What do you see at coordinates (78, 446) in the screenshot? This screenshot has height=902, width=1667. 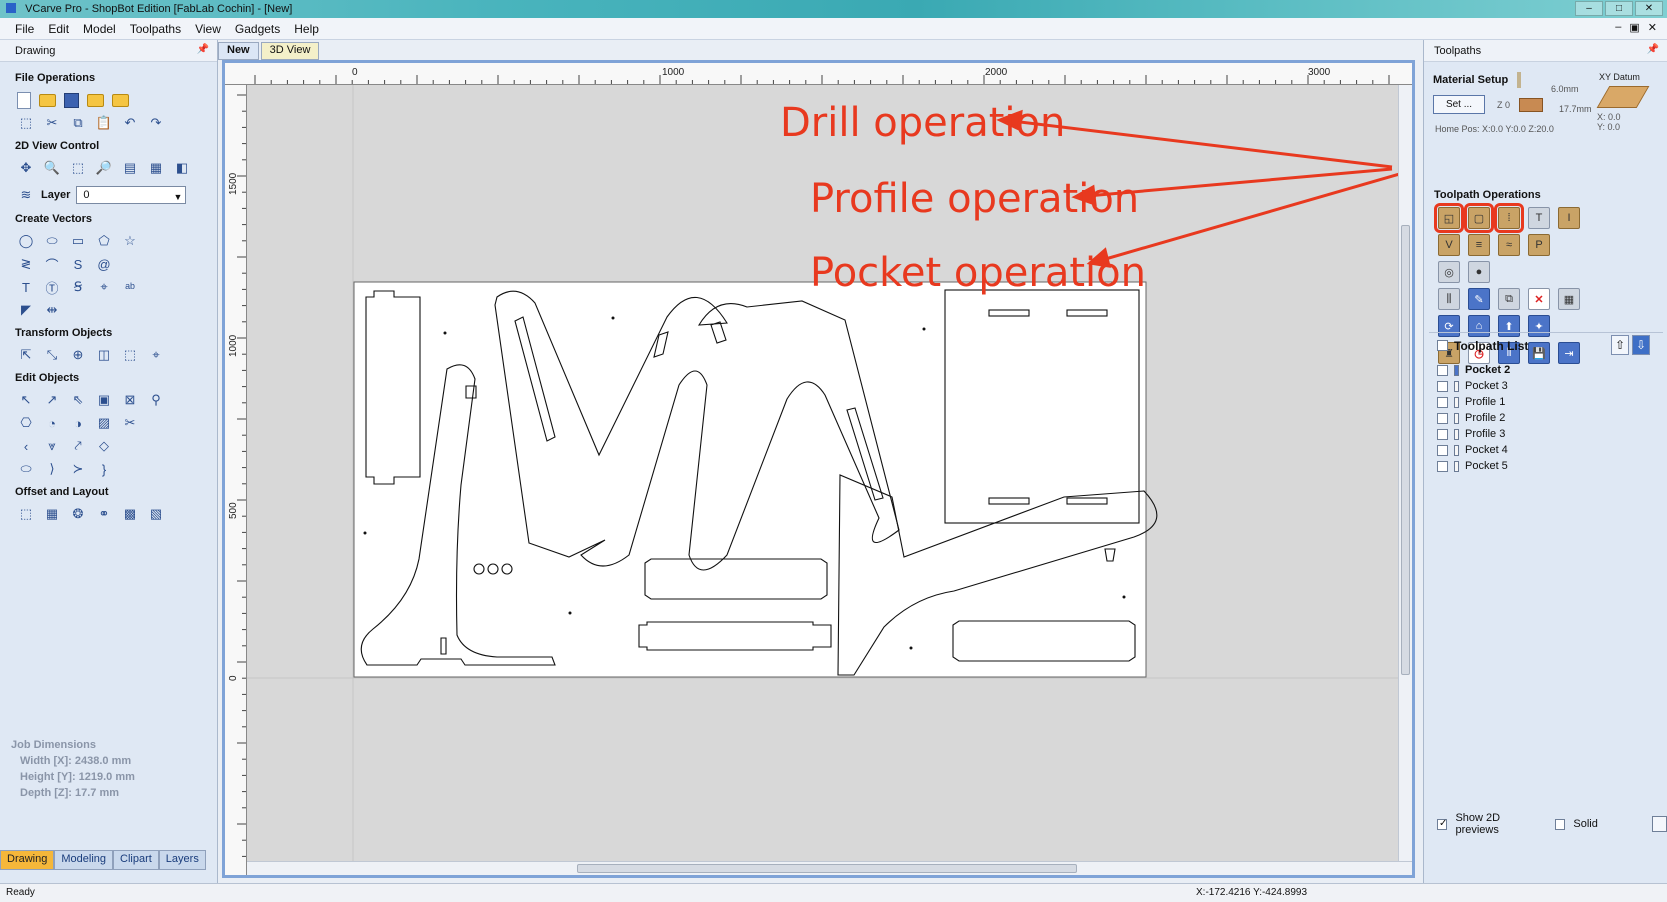 I see `extend-icon: ⤤` at bounding box center [78, 446].